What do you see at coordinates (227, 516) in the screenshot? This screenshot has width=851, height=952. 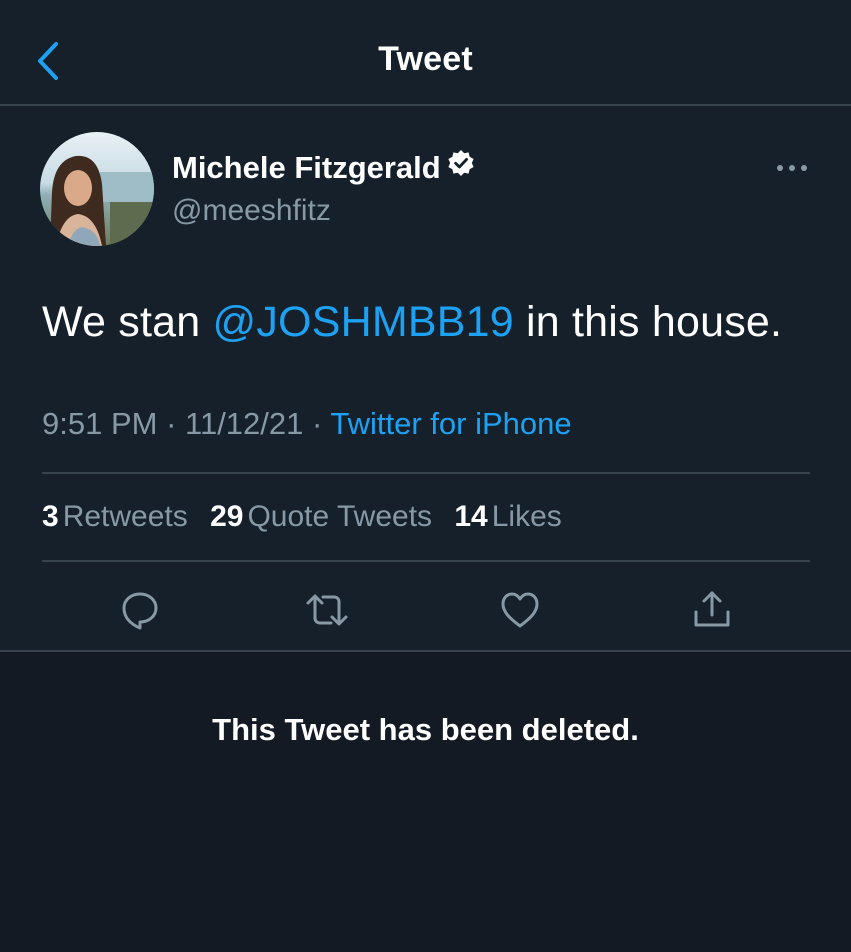 I see `quote-tweets-count: 29` at bounding box center [227, 516].